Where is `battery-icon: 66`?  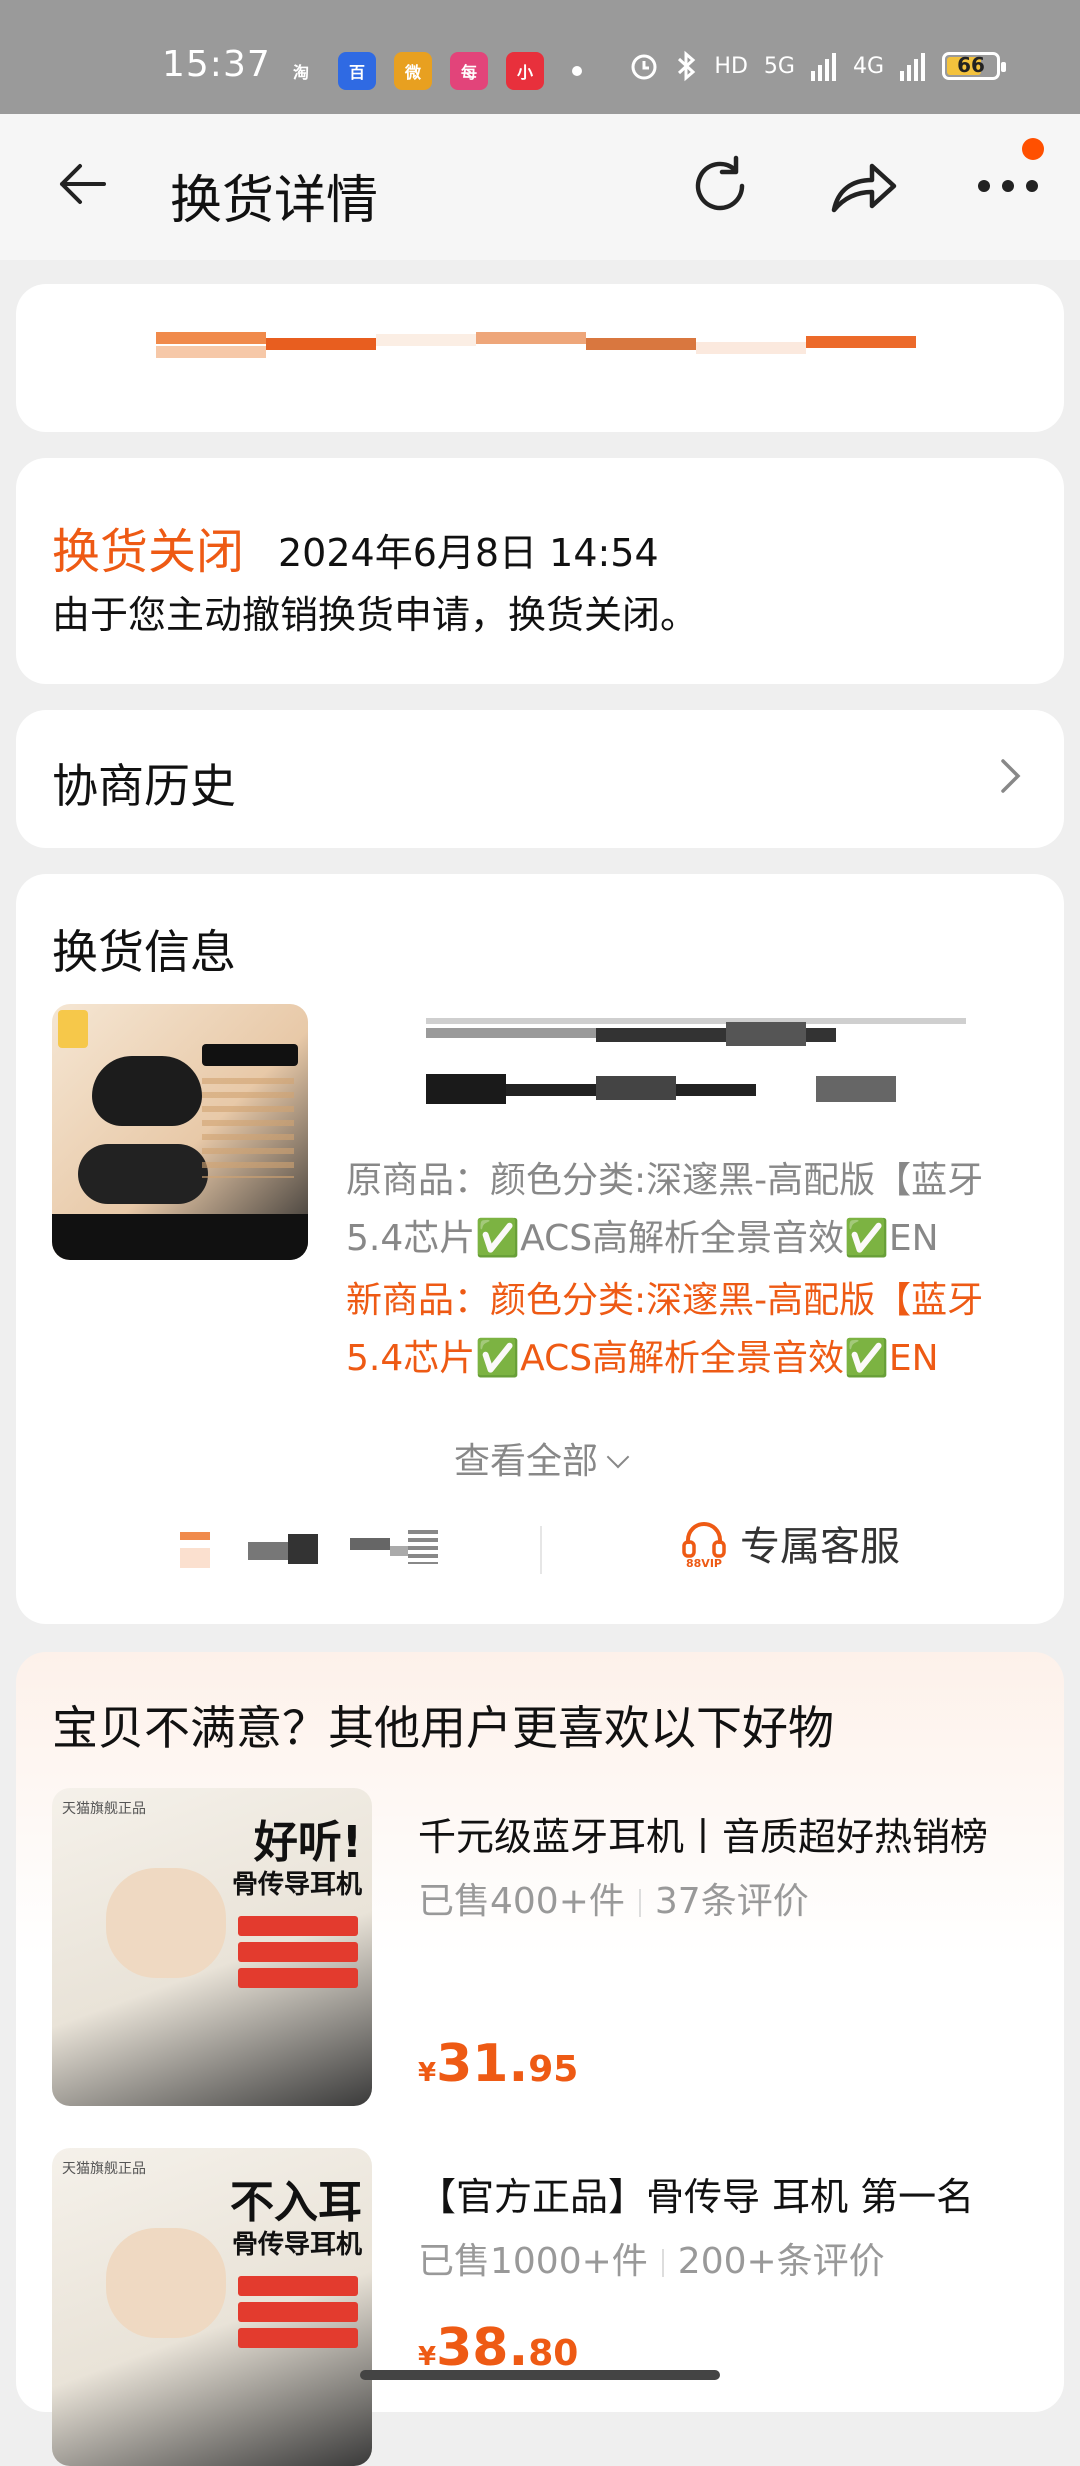 battery-icon: 66 is located at coordinates (974, 66).